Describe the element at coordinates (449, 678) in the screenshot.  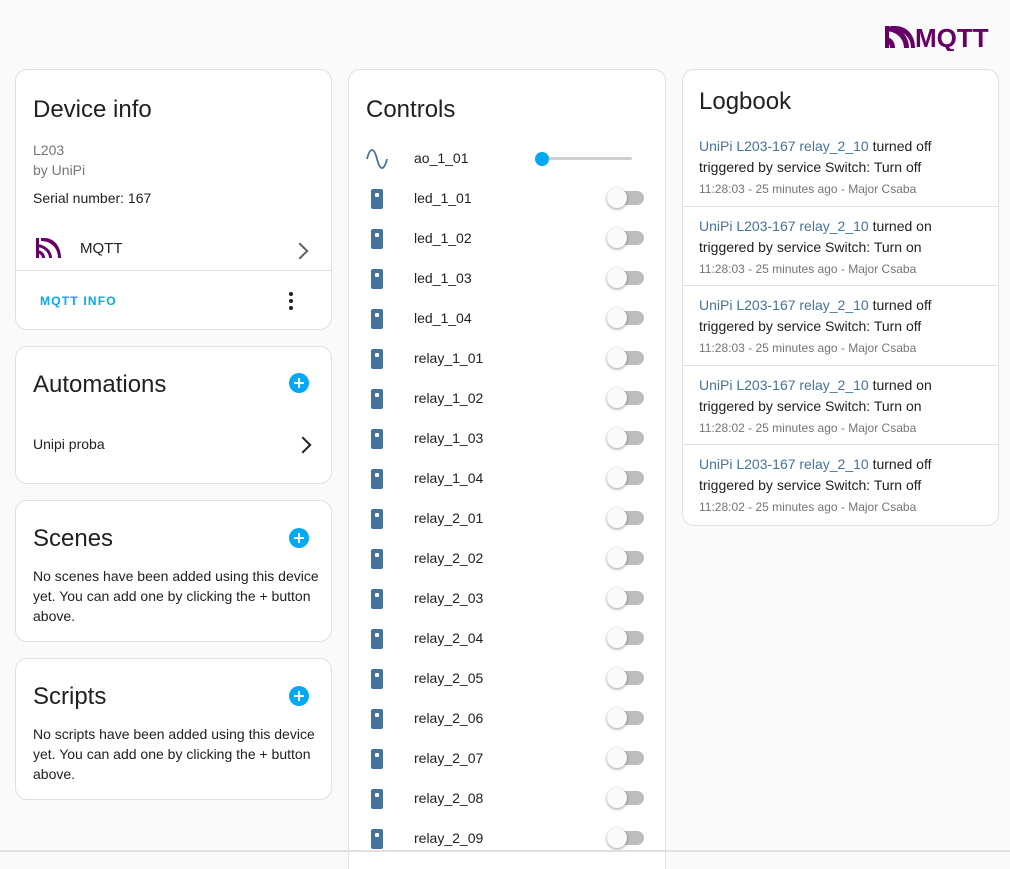
I see `switch-label: relay_2_05` at that location.